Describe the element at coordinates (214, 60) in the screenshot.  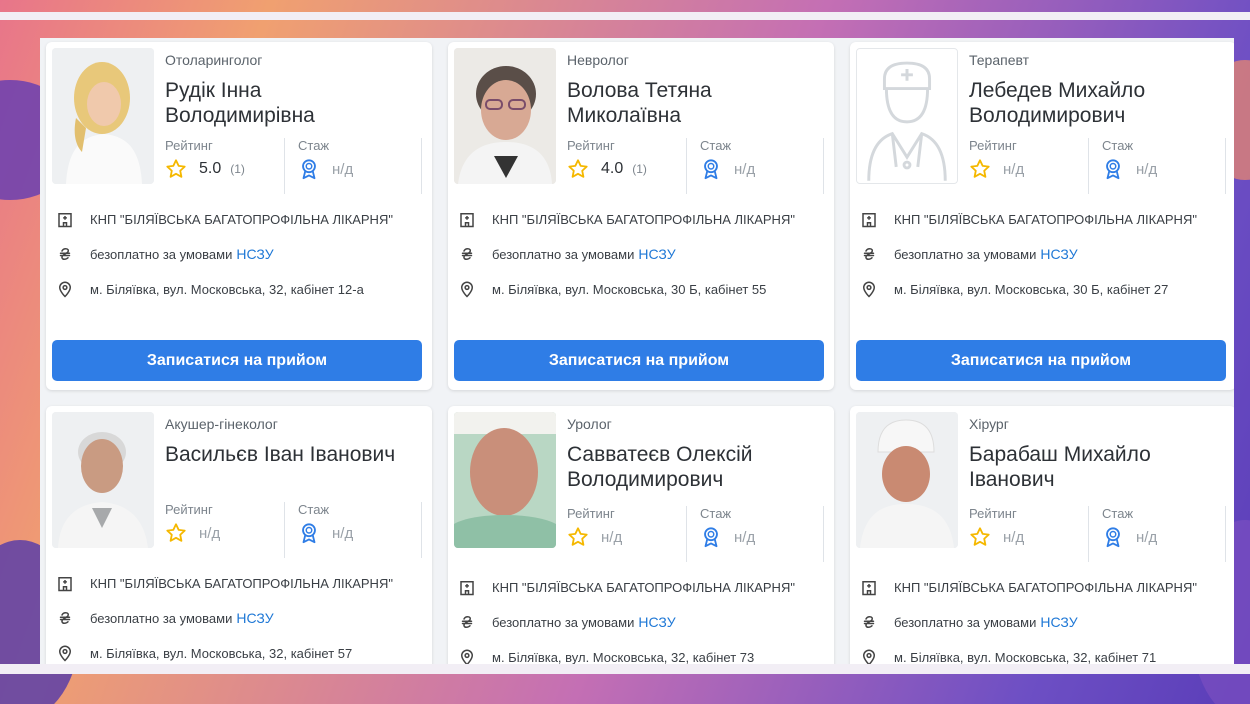
I see `doctor-specialty: Отоларинголог` at that location.